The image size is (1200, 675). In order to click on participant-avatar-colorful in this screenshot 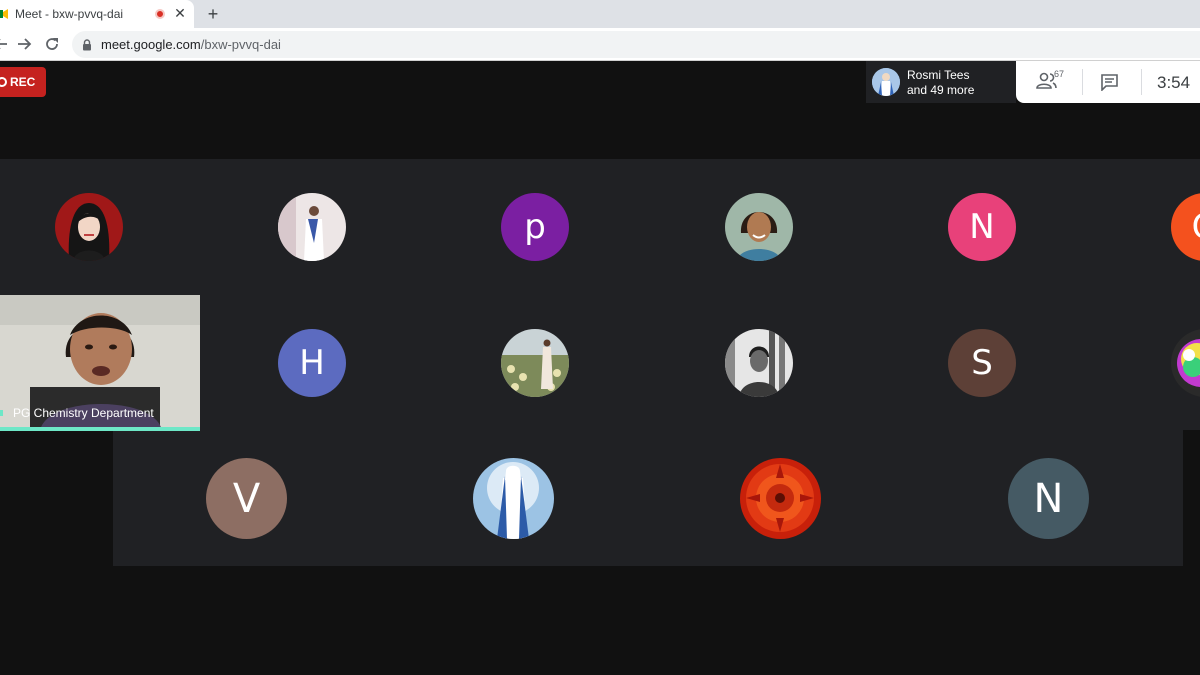, I will do `click(1185, 363)`.